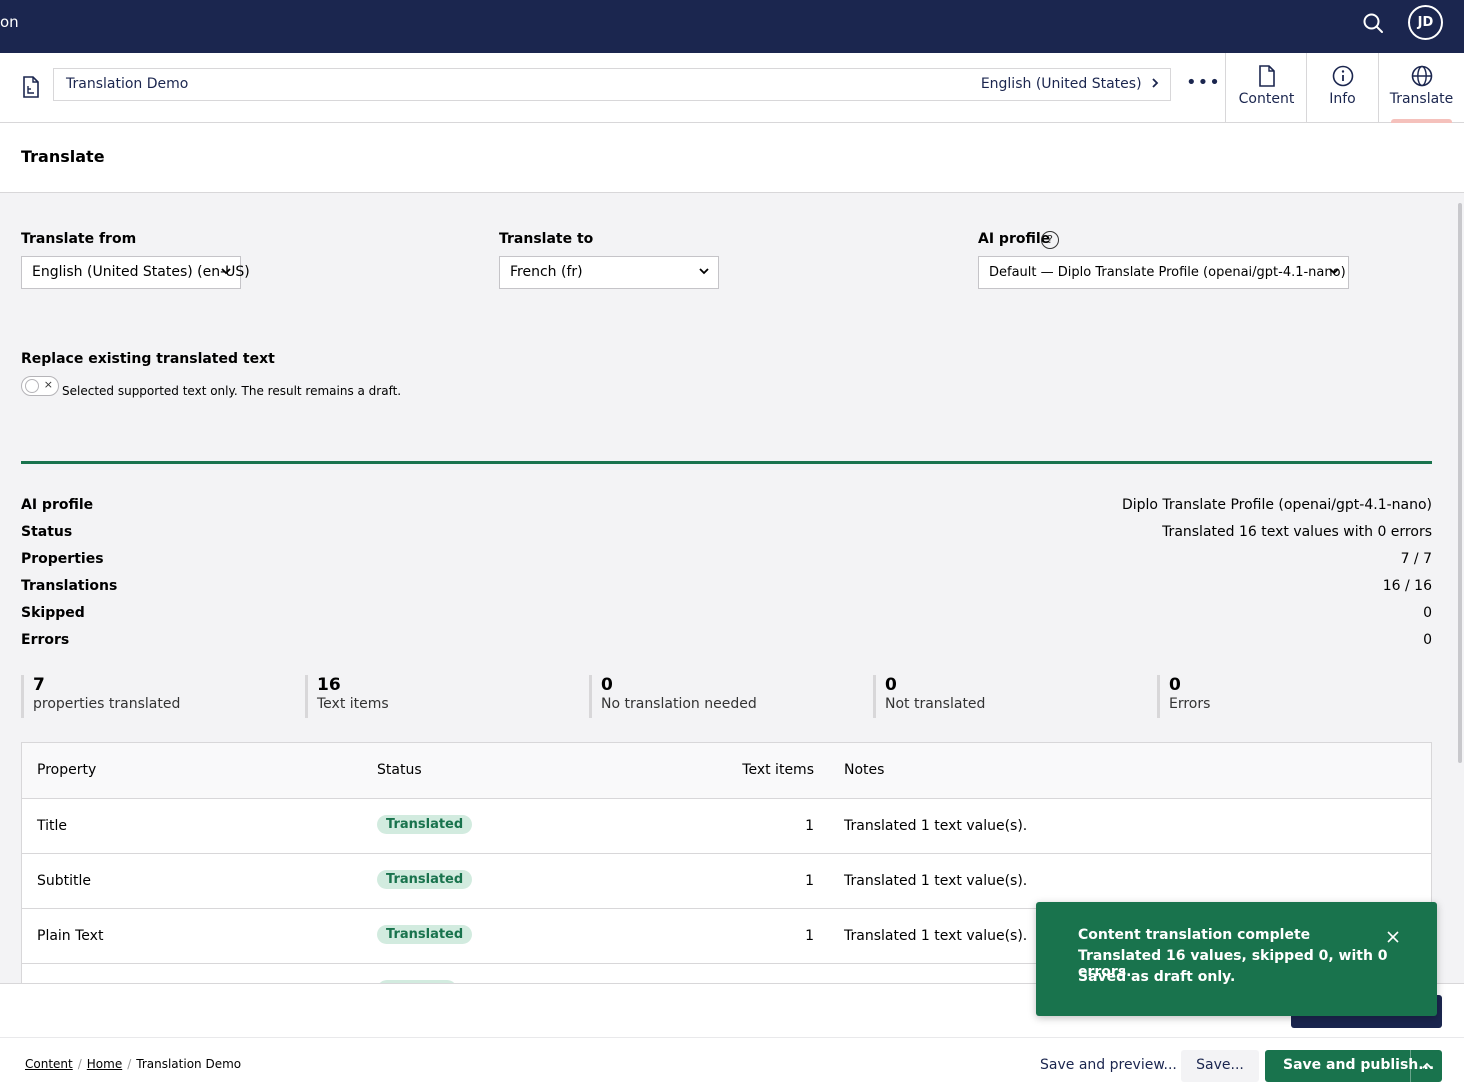  What do you see at coordinates (49, 1064) in the screenshot?
I see `breadcrumb-link-content: Content` at bounding box center [49, 1064].